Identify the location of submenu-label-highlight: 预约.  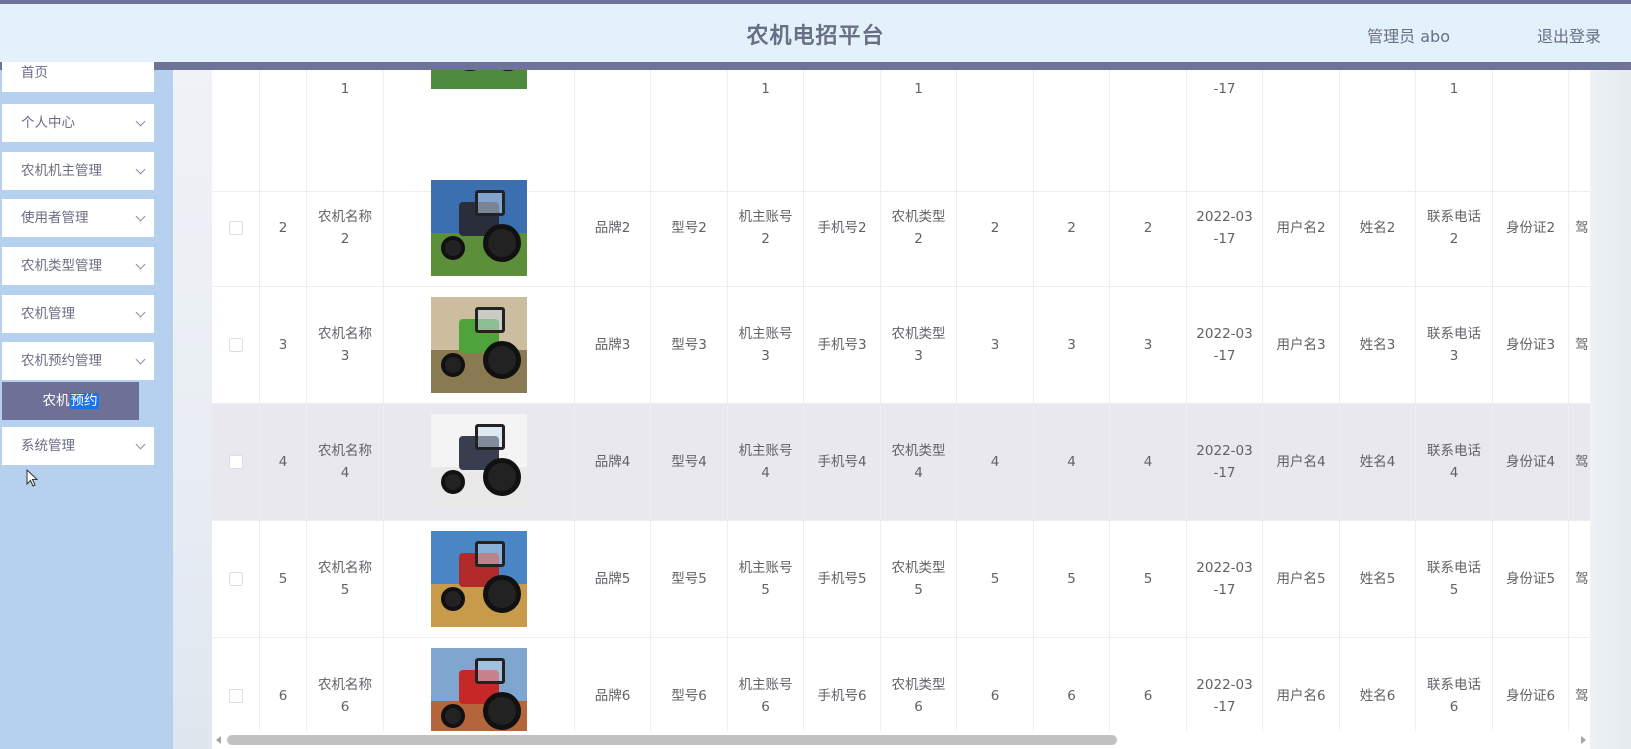
(84, 401).